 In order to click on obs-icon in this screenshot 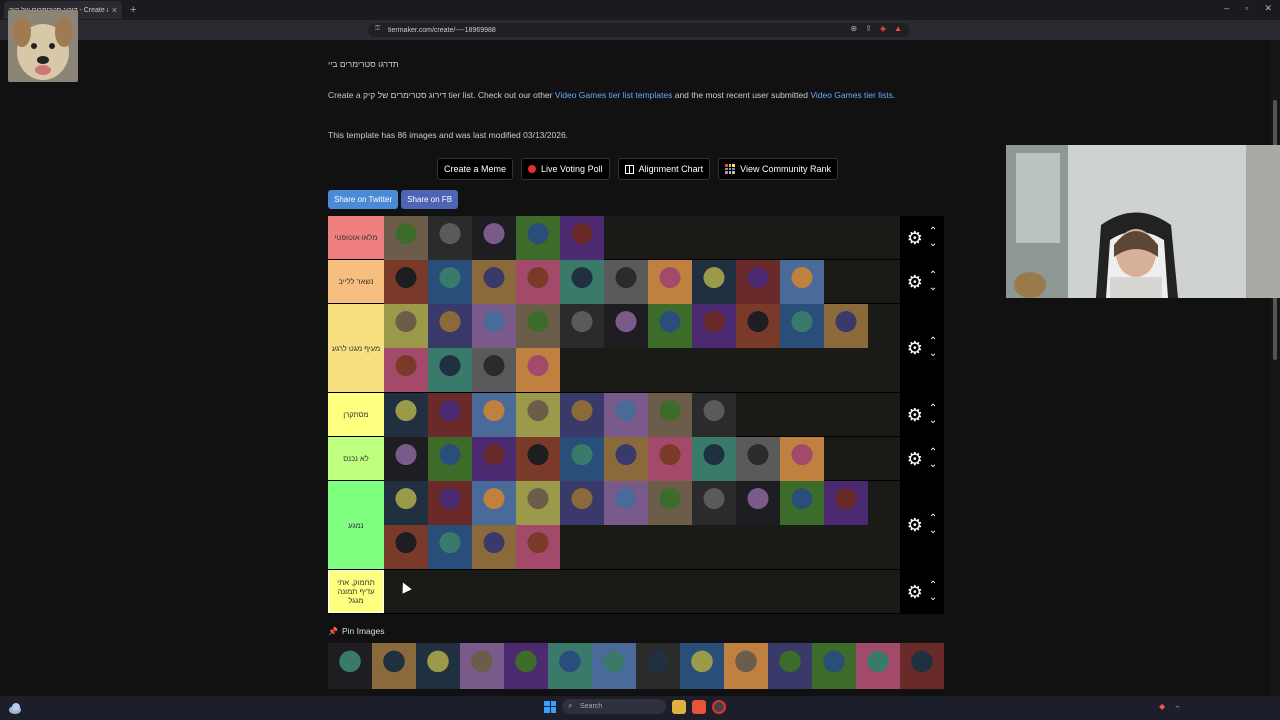, I will do `click(719, 706)`.